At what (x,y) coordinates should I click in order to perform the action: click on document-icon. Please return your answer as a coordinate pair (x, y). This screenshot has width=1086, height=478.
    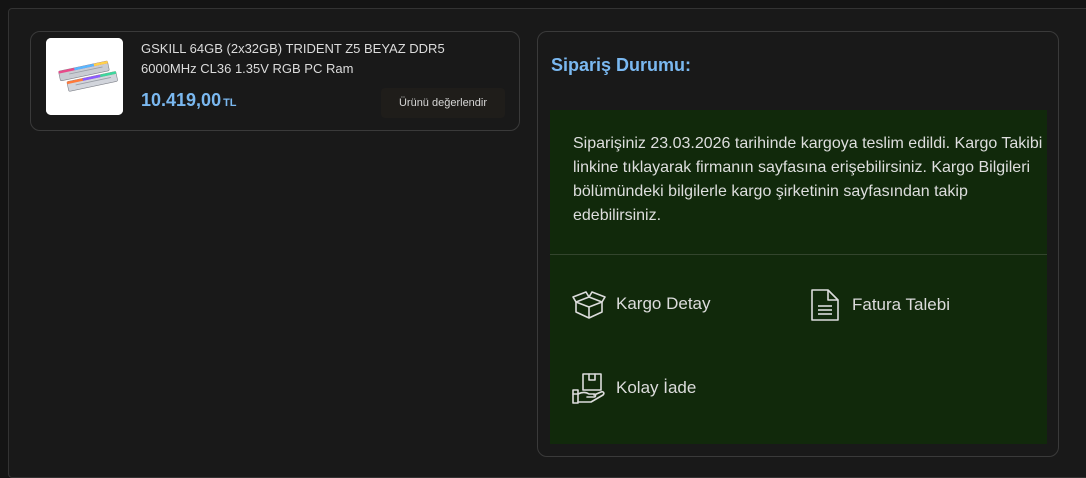
    Looking at the image, I should click on (825, 305).